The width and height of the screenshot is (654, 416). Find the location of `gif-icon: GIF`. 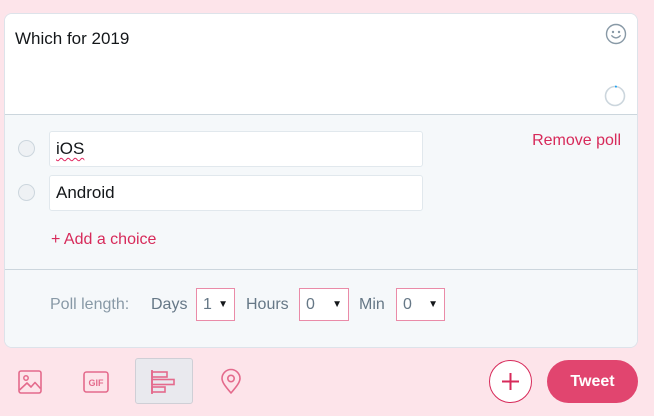

gif-icon: GIF is located at coordinates (96, 382).